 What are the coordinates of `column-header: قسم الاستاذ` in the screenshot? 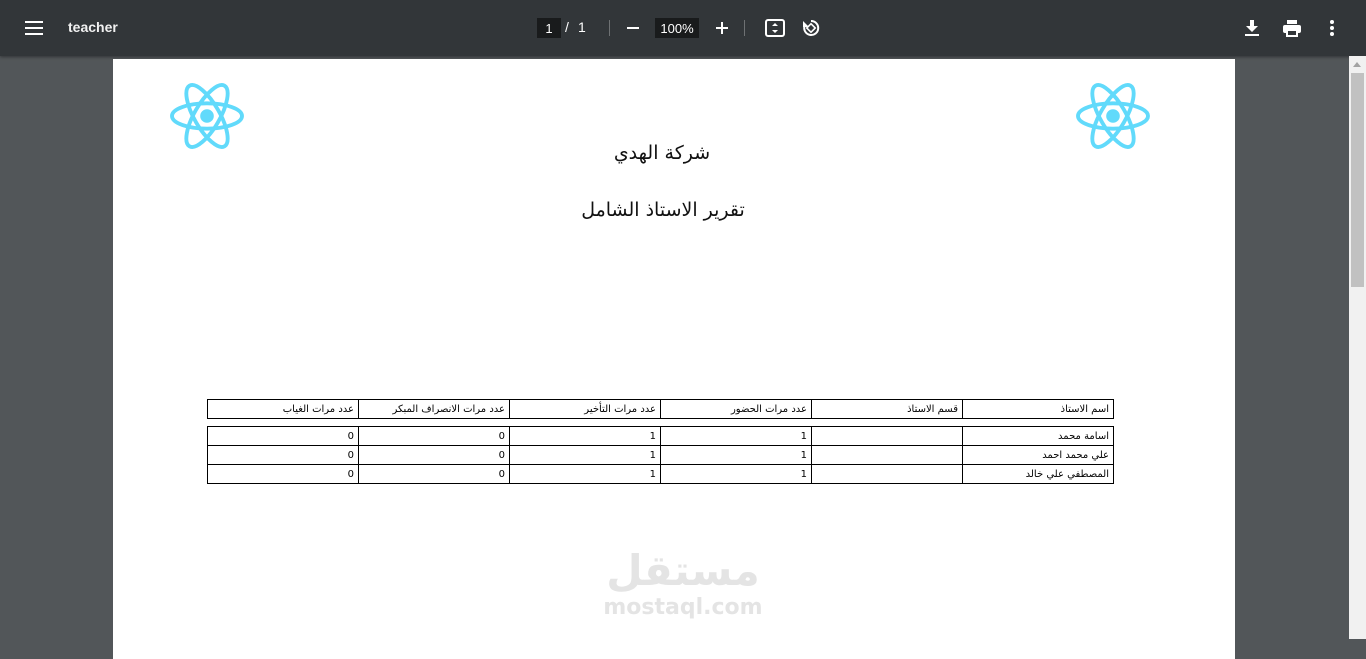 It's located at (887, 409).